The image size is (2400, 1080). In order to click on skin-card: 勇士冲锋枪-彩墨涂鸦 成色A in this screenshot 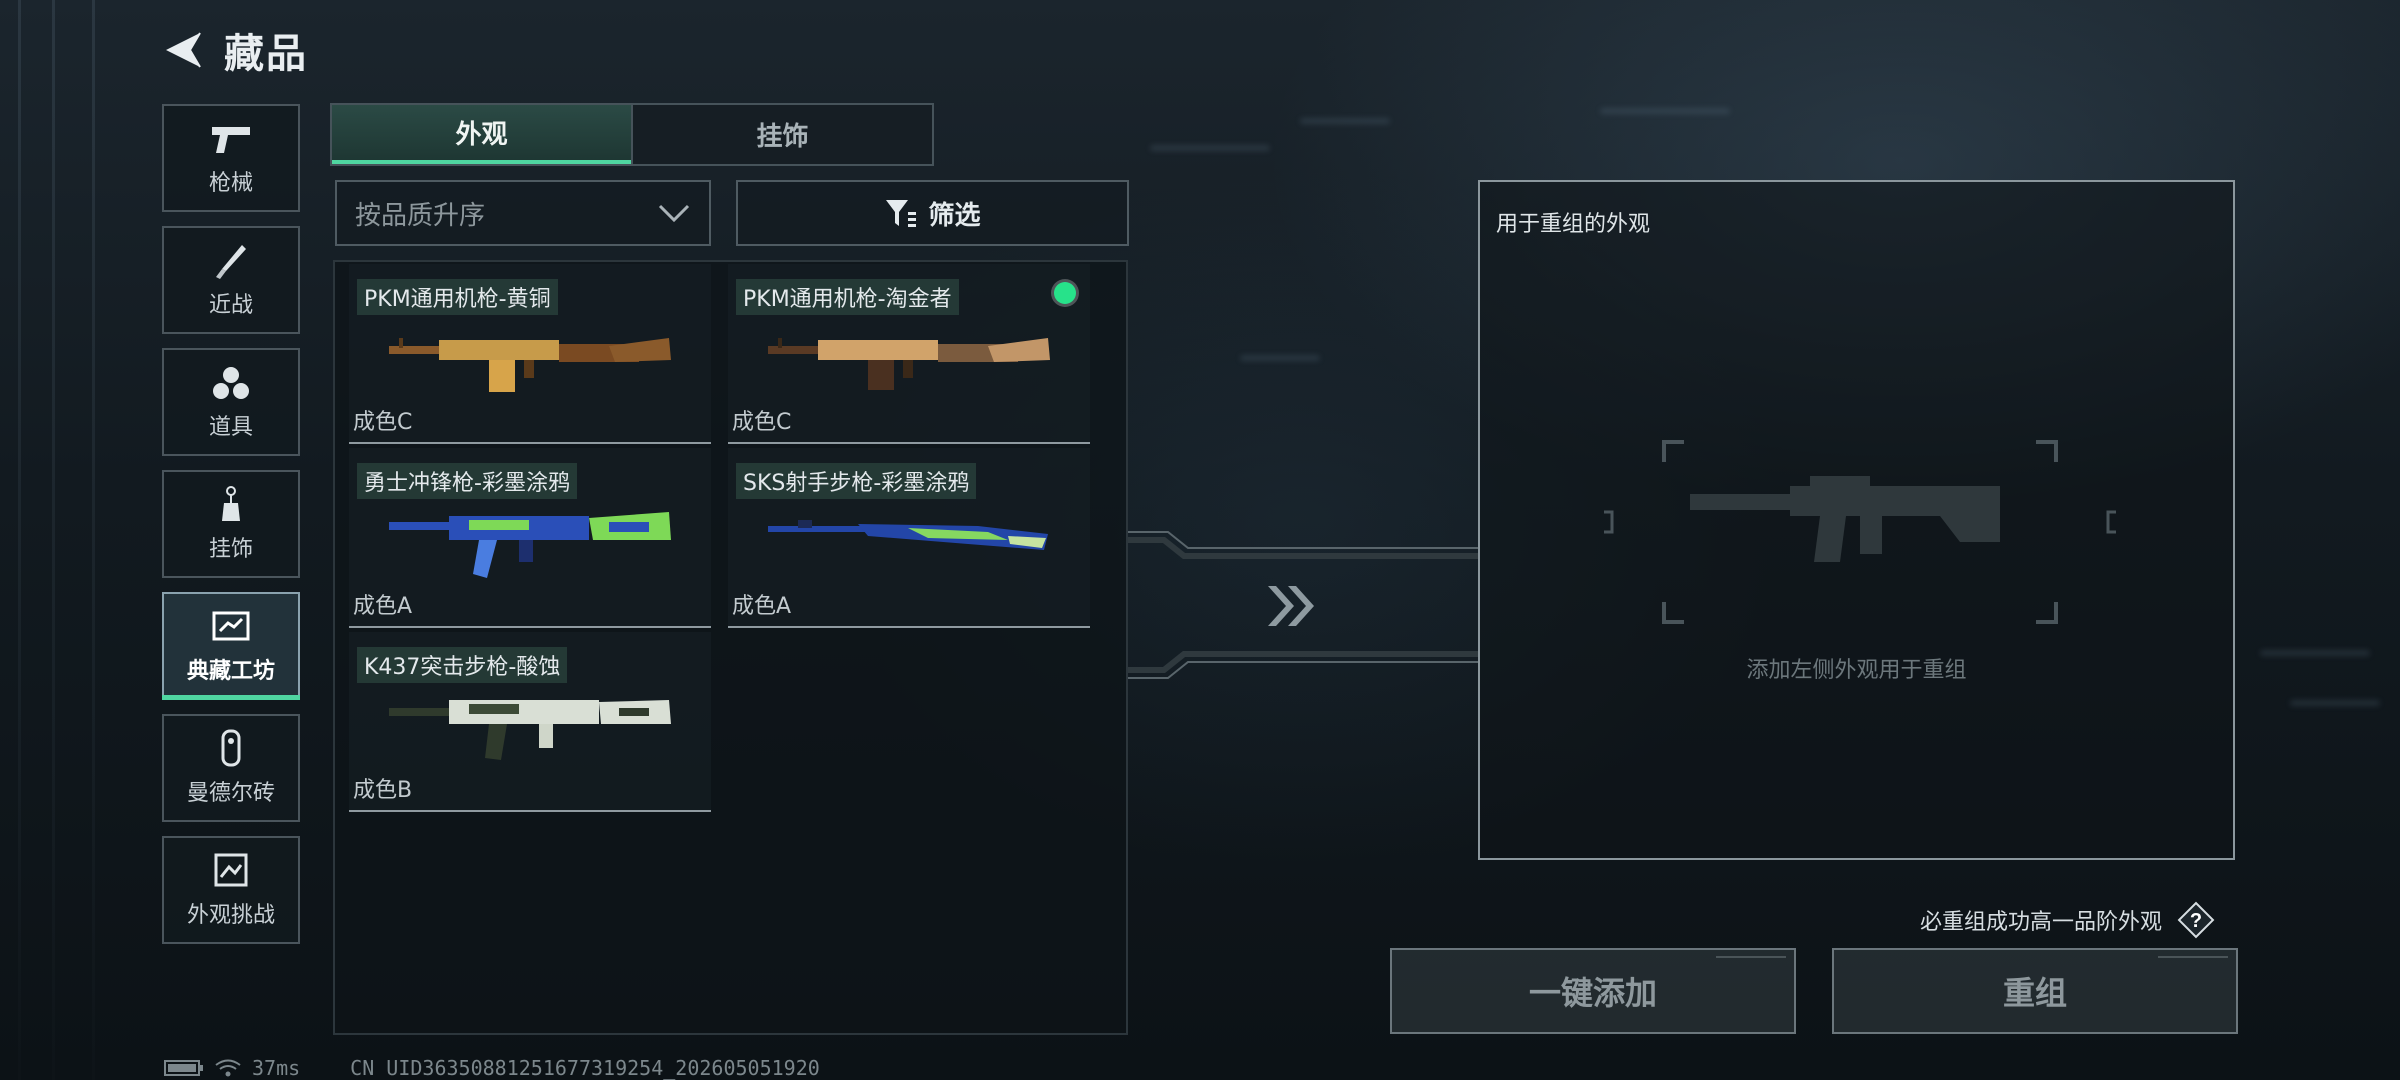, I will do `click(530, 538)`.